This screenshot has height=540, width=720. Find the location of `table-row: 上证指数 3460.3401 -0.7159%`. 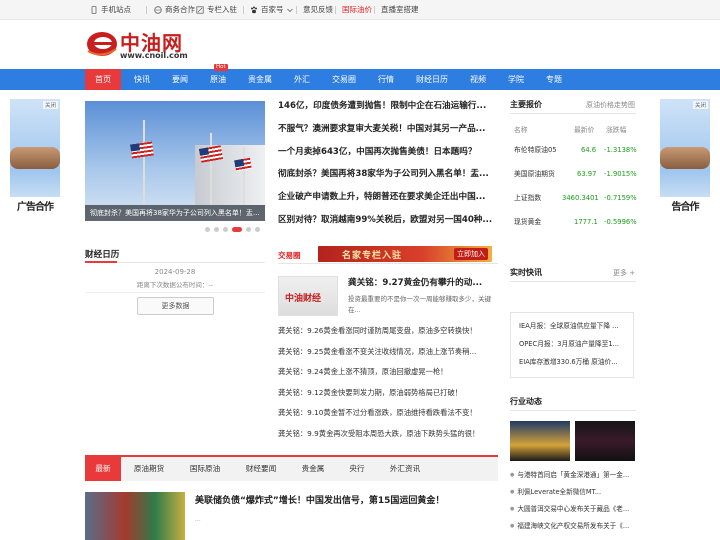

table-row: 上证指数 3460.3401 -0.7159% is located at coordinates (573, 200).